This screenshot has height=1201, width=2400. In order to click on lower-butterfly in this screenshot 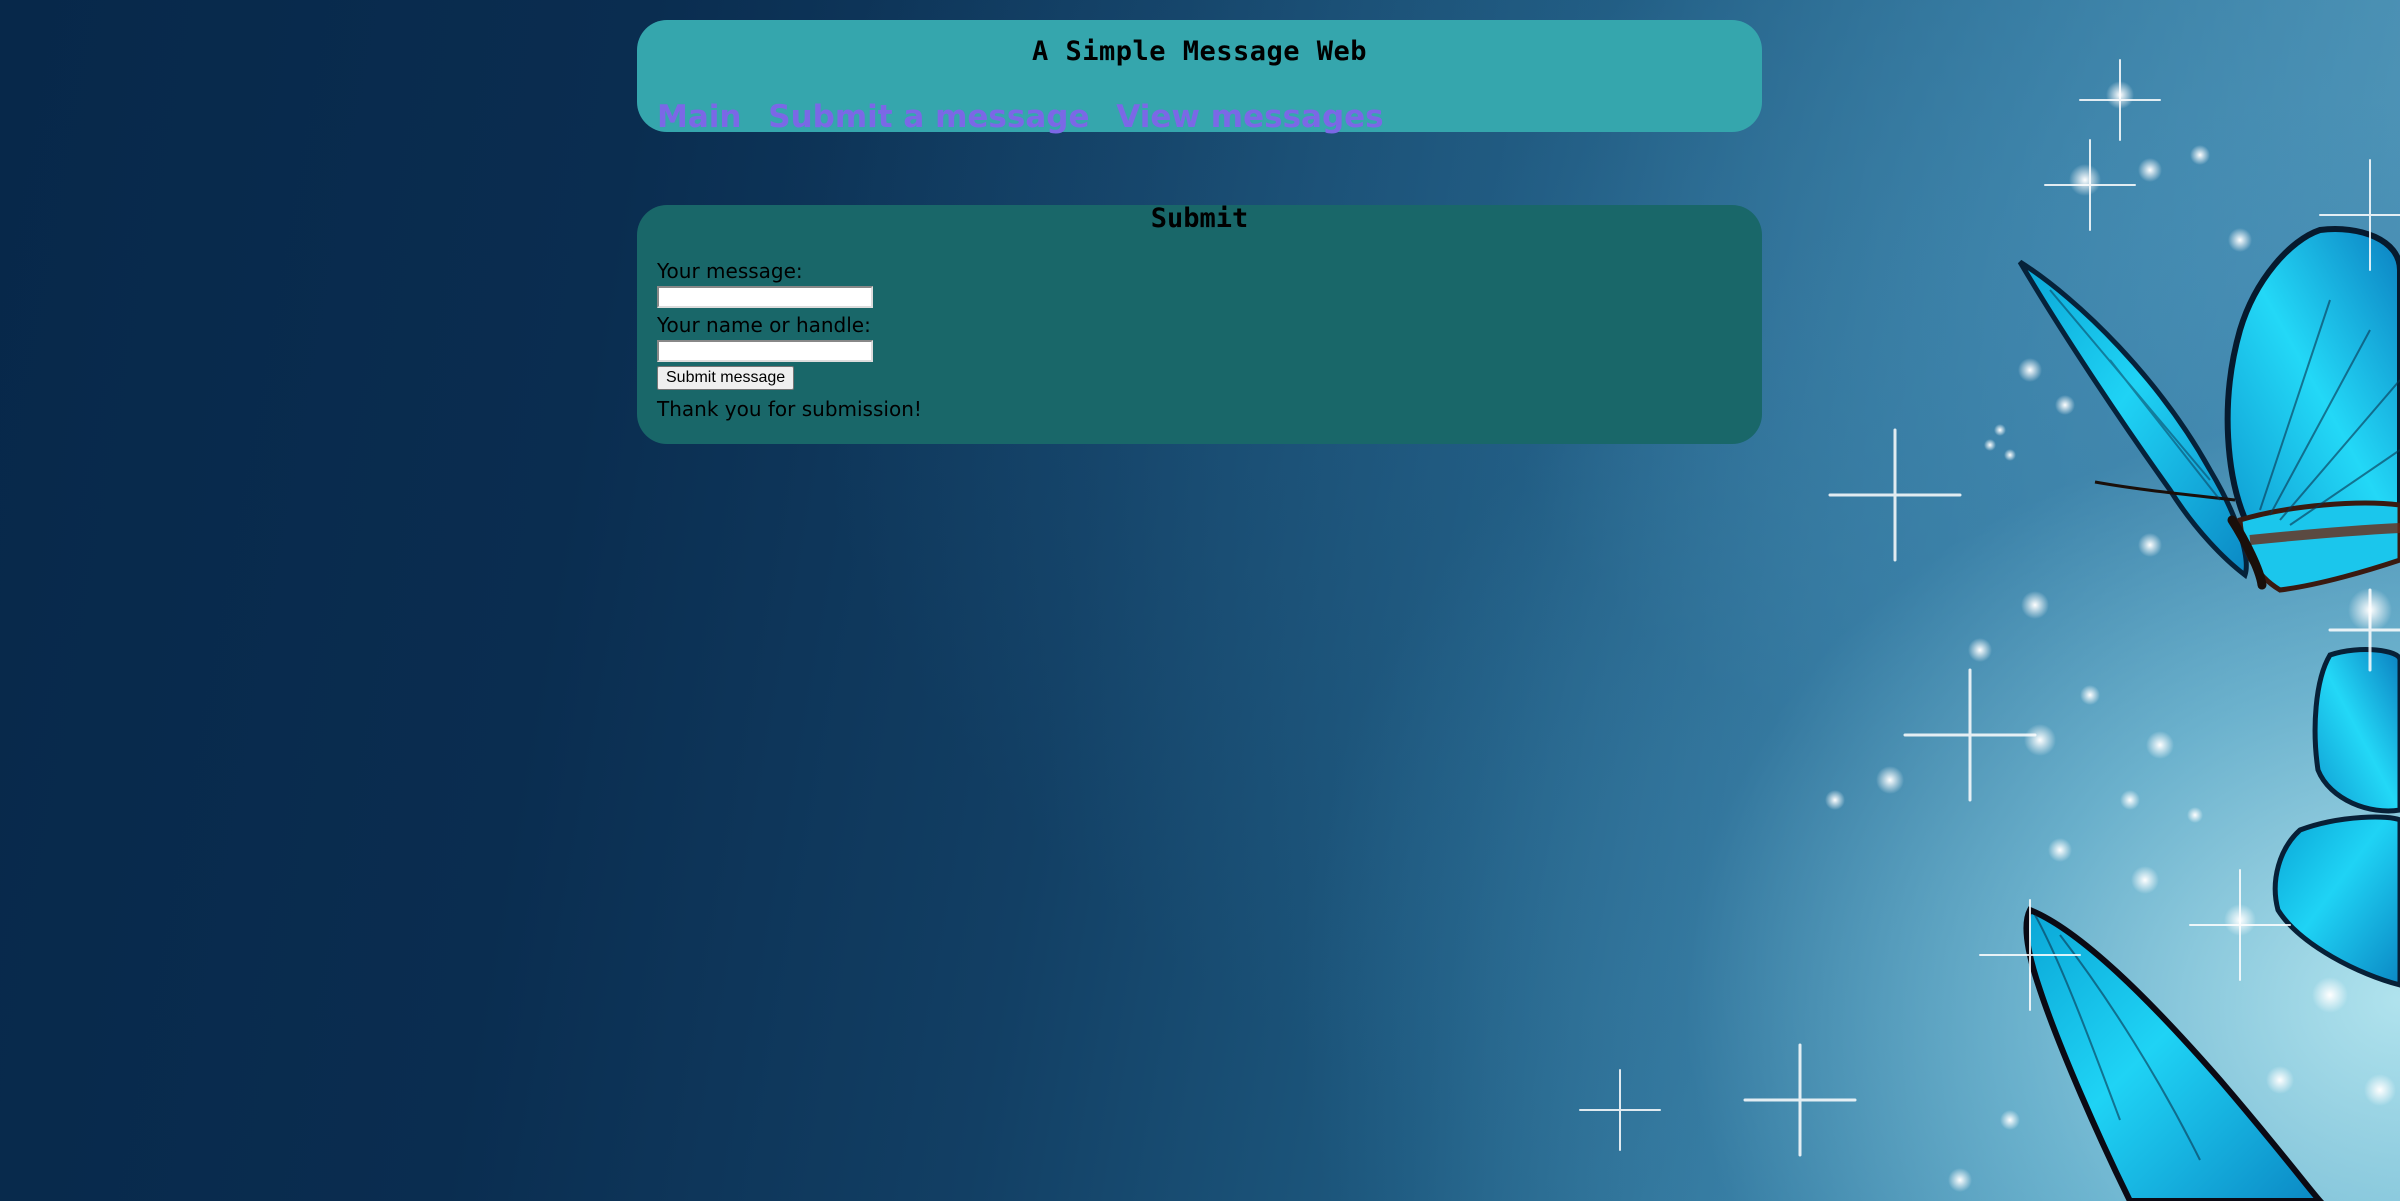, I will do `click(2174, 1053)`.